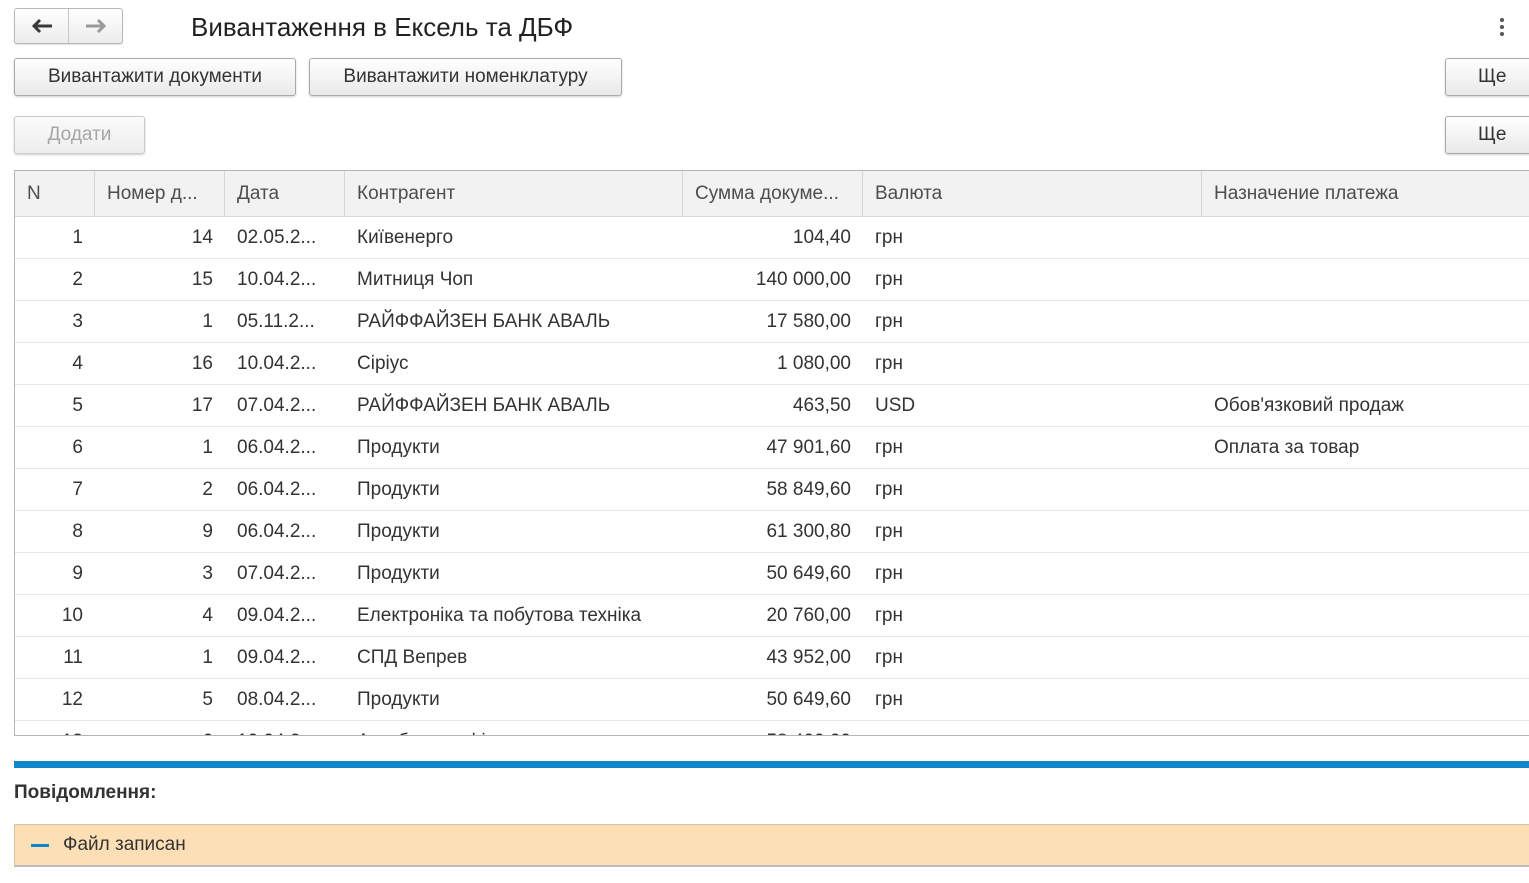 Image resolution: width=1529 pixels, height=883 pixels. Describe the element at coordinates (772, 364) in the screenshot. I see `table-row: 4 16 10.04.2... Сіріус 1 080,00 грн` at that location.